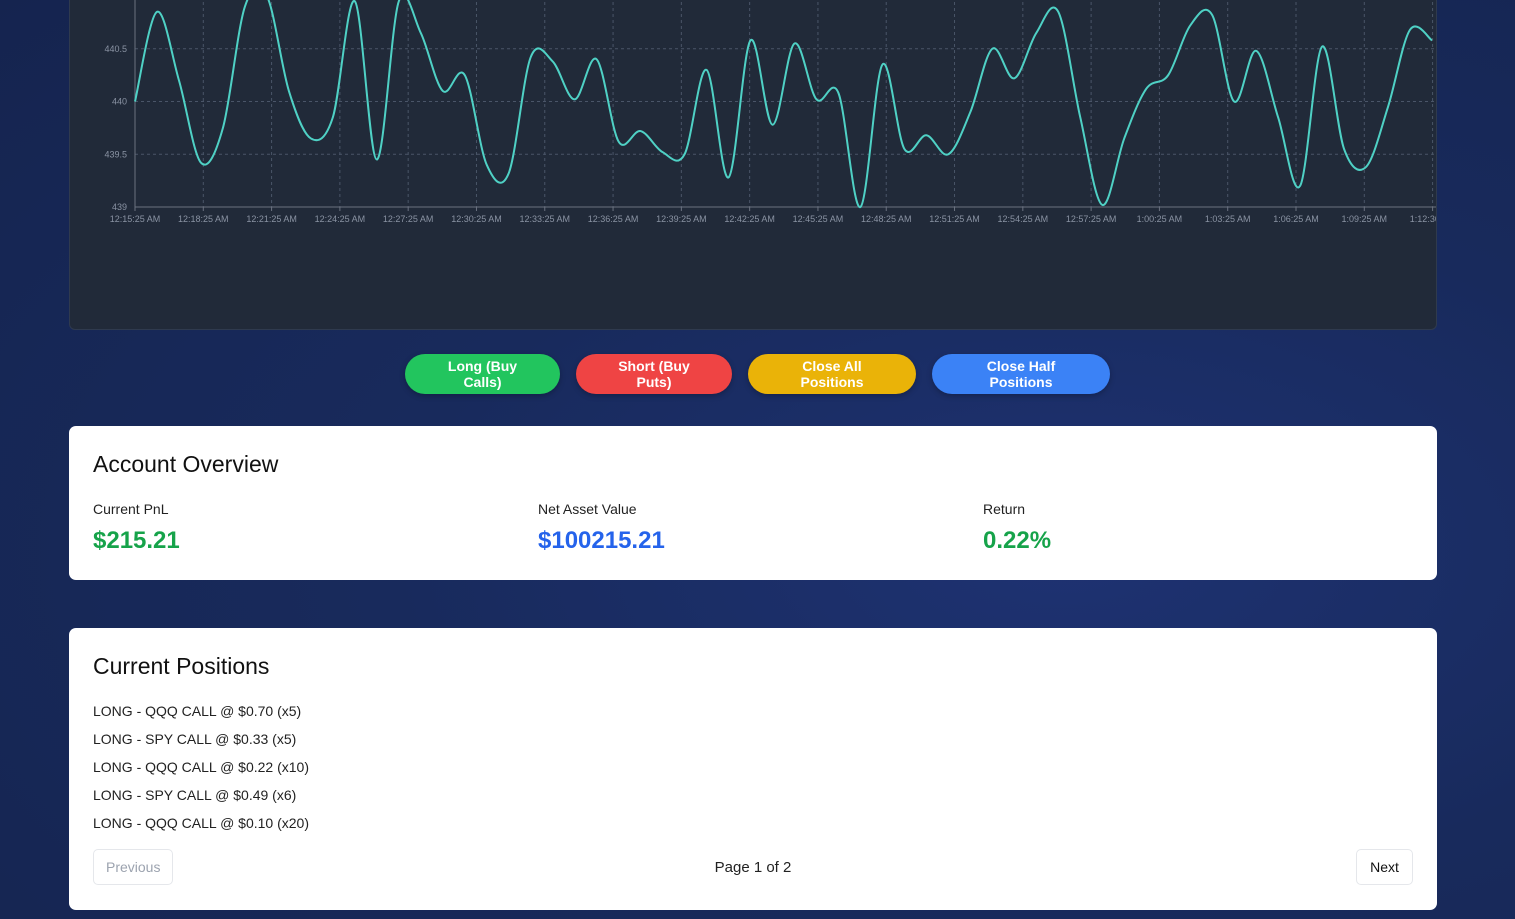 The height and width of the screenshot is (919, 1515). I want to click on pnl-label: Current PnL, so click(131, 509).